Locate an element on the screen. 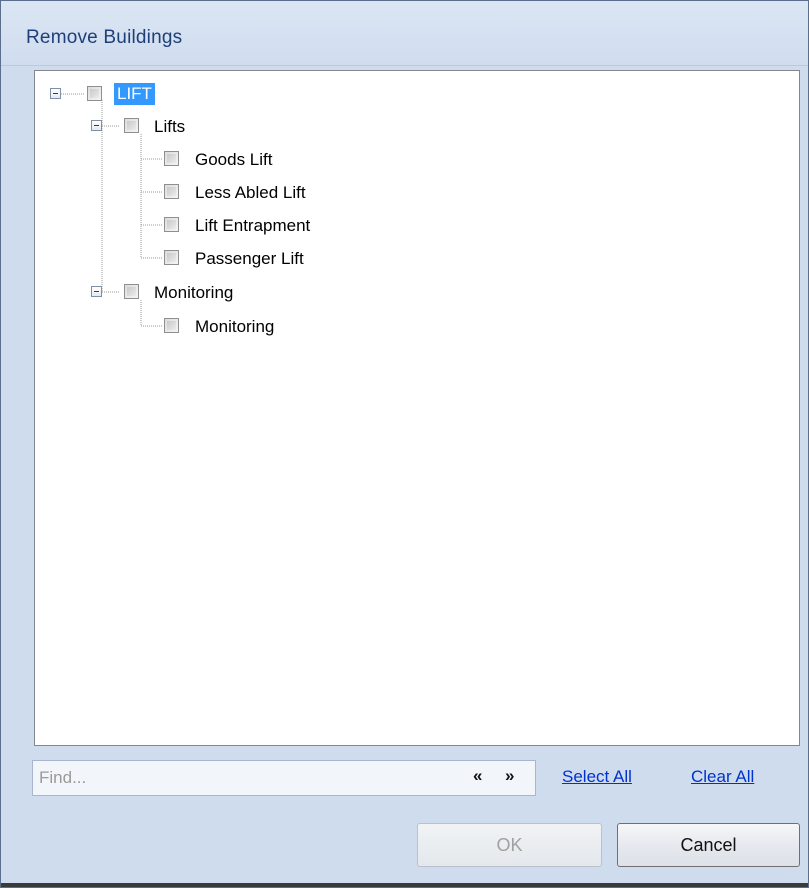  find-next-button: » is located at coordinates (509, 776).